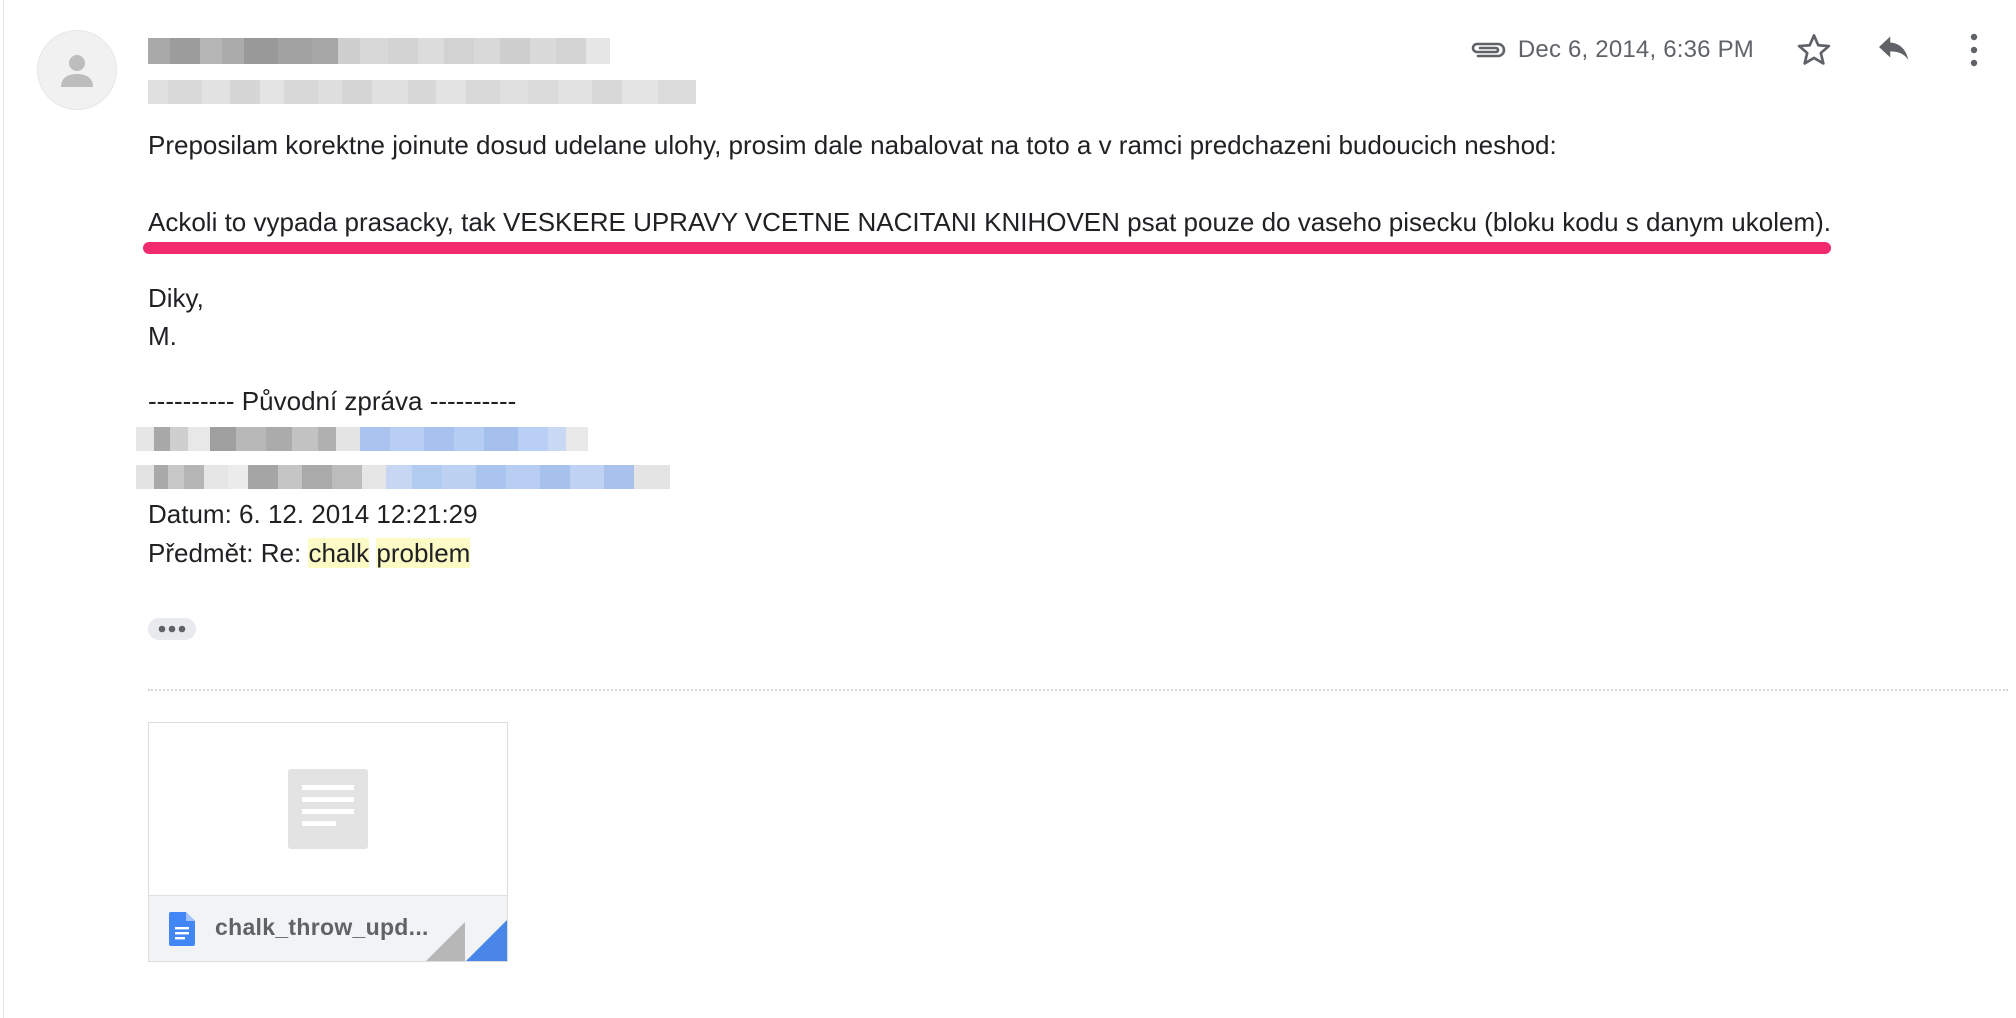 This screenshot has height=1018, width=2016. What do you see at coordinates (190, 514) in the screenshot?
I see `forwarded-date-label: Datum:` at bounding box center [190, 514].